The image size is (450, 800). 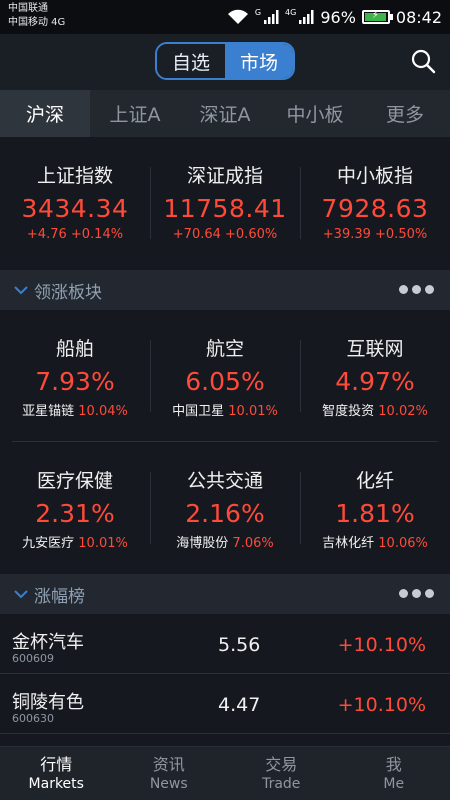 What do you see at coordinates (259, 61) in the screenshot?
I see `segment-market: 市场` at bounding box center [259, 61].